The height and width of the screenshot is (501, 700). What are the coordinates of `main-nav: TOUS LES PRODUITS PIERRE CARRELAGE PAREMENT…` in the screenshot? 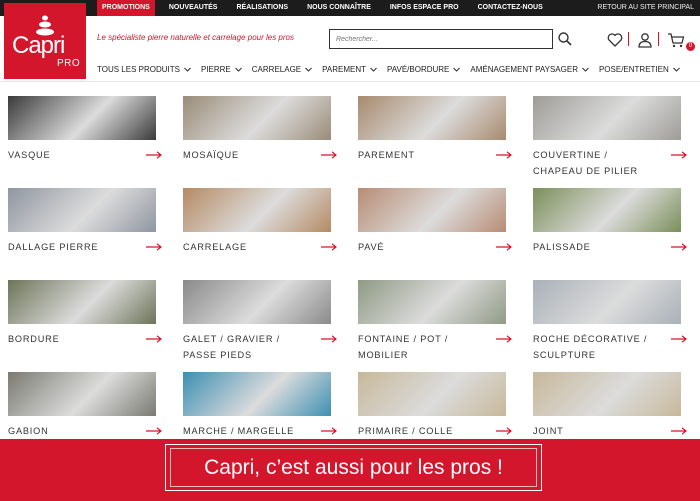 It's located at (393, 69).